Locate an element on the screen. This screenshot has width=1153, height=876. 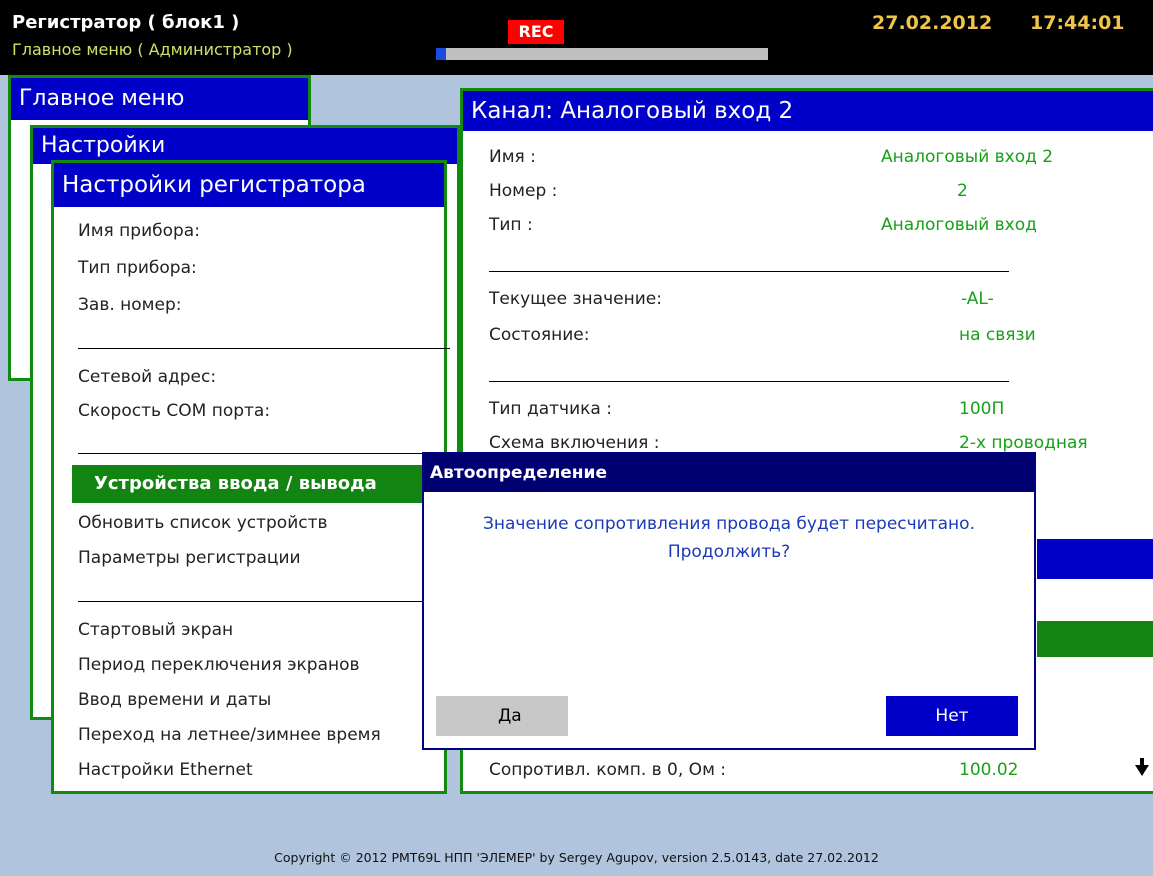
recorder-settings-header: Настройки регистратора is located at coordinates (249, 185).